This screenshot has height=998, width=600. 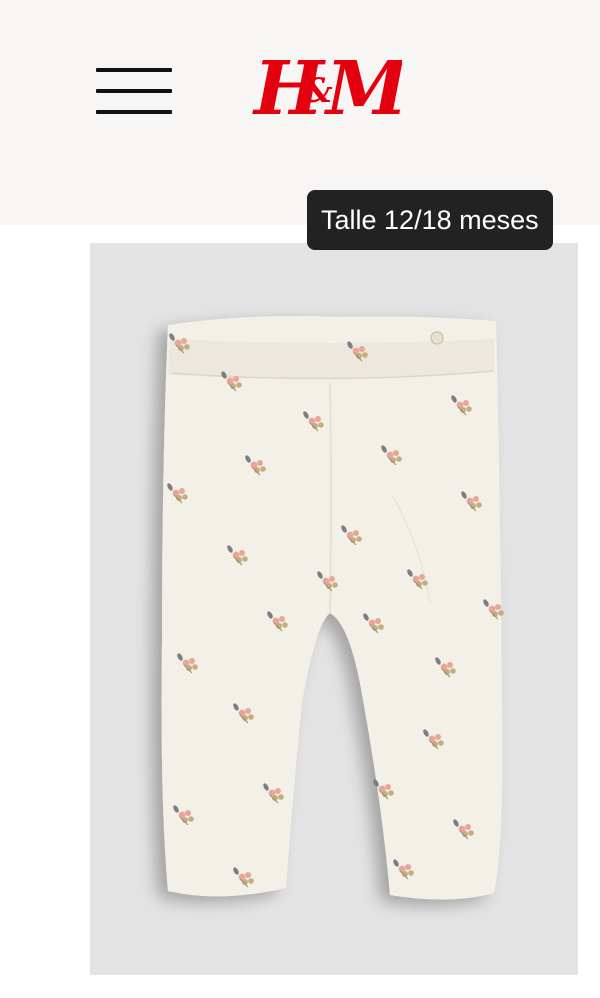 I want to click on leggings-waistband, so click(x=331, y=359).